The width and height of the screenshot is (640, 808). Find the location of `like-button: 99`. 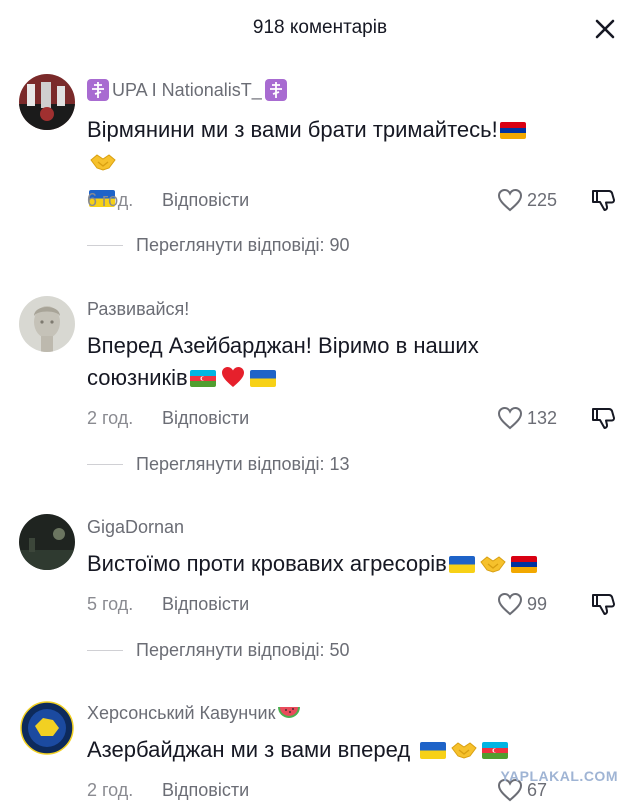

like-button: 99 is located at coordinates (522, 604).